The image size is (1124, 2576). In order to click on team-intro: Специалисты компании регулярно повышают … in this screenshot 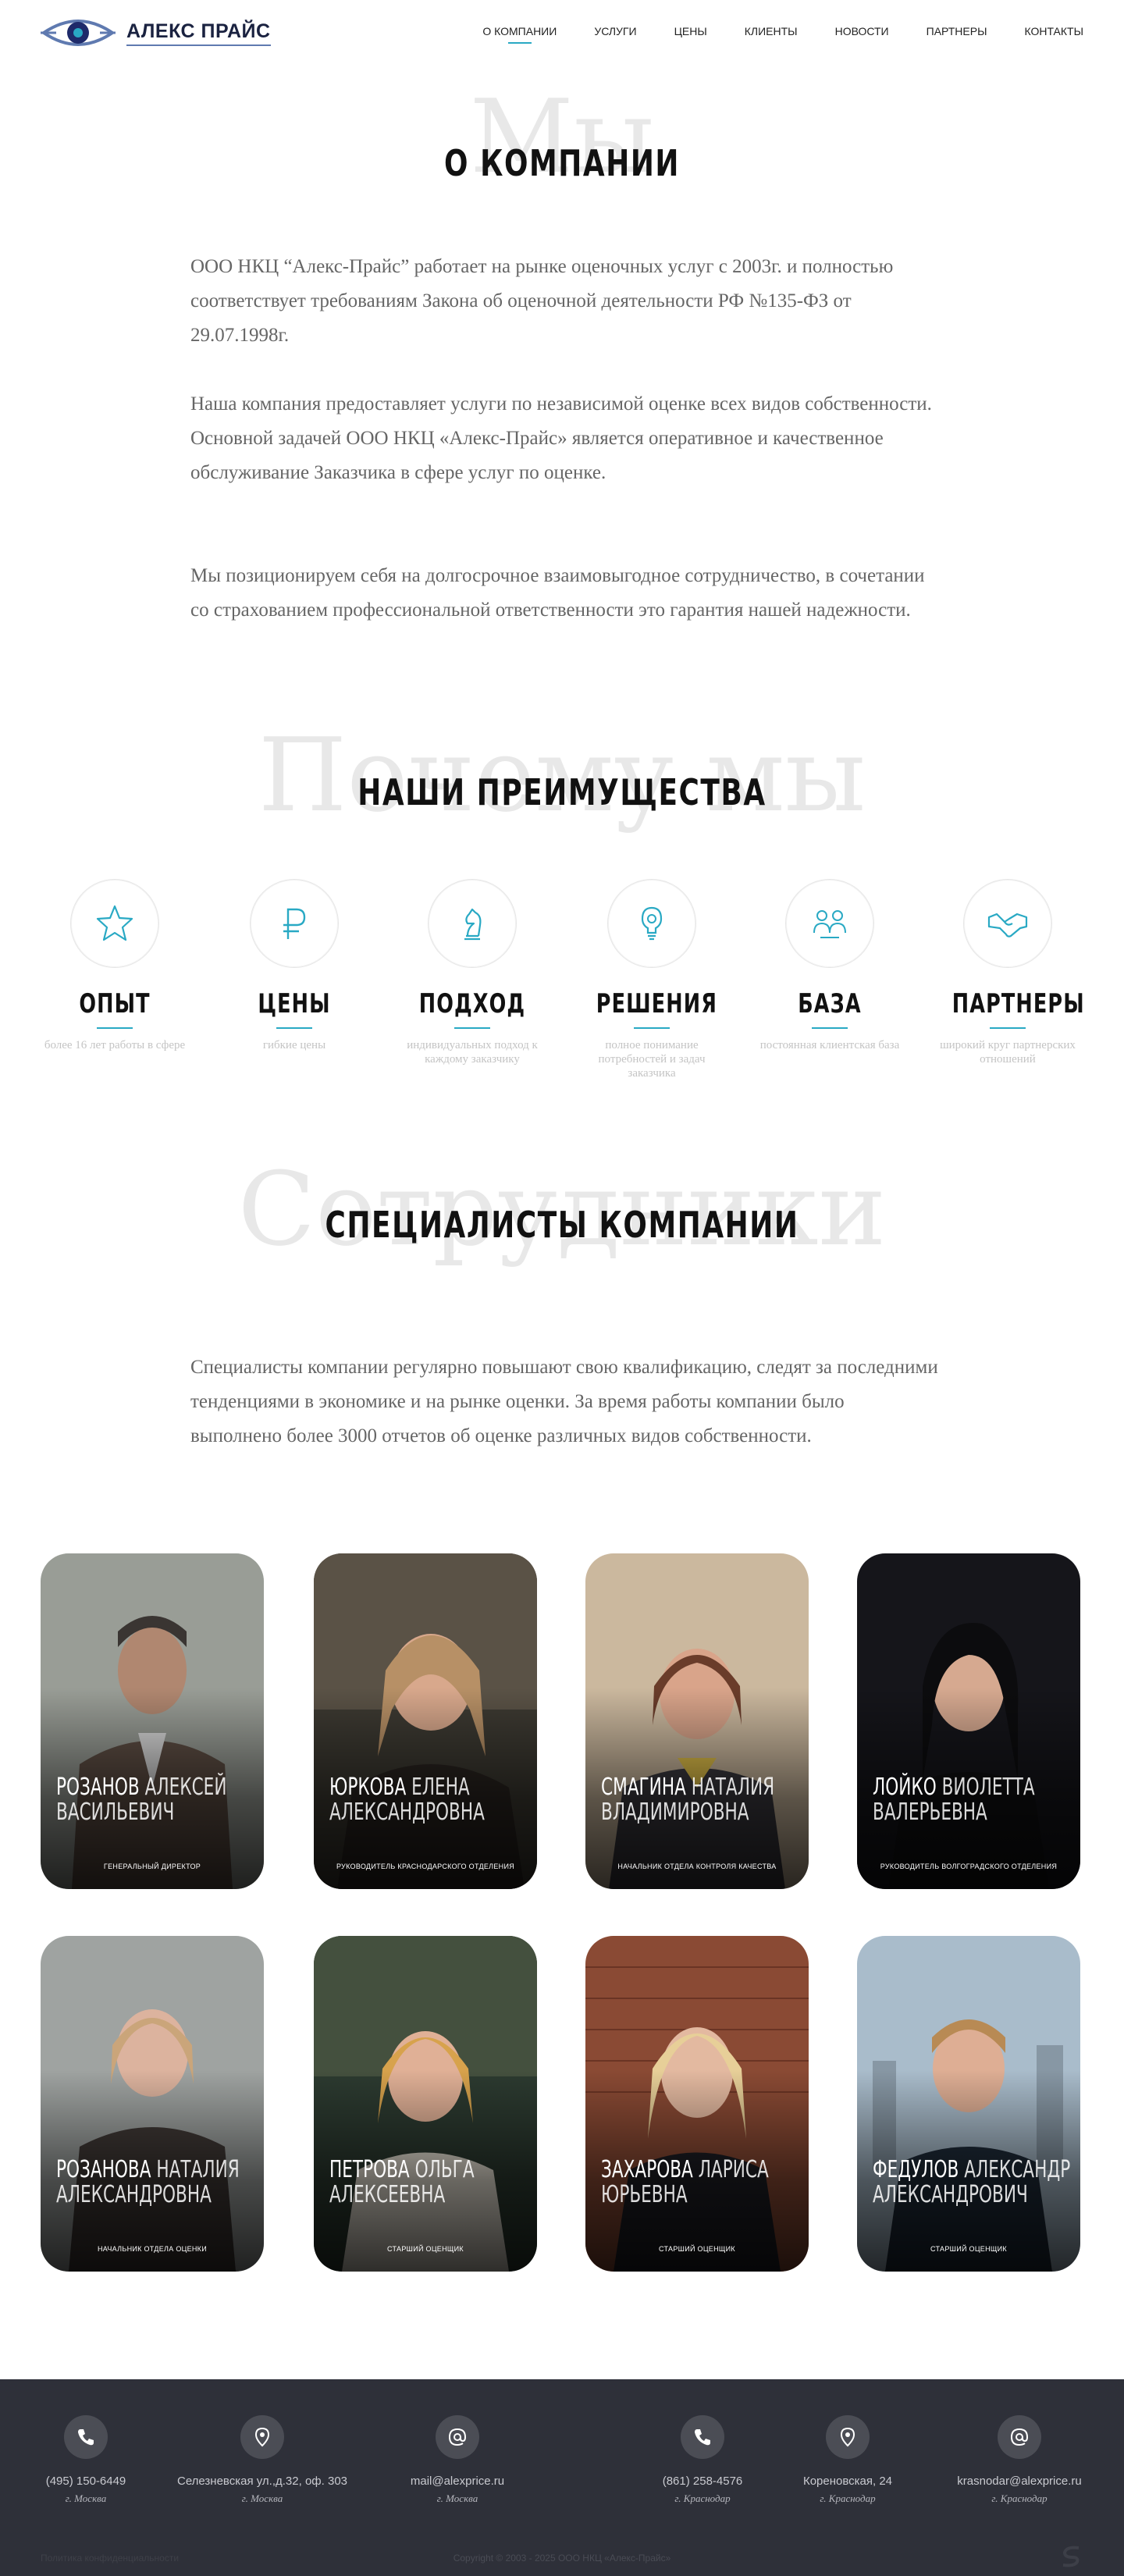, I will do `click(564, 1401)`.